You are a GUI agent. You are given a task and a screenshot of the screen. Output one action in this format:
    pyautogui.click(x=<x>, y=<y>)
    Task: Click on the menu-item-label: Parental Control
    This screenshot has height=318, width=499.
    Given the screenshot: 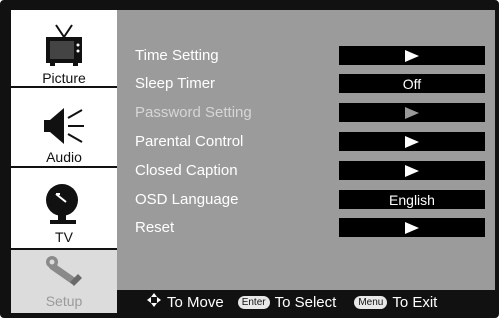 What is the action you would take?
    pyautogui.click(x=189, y=141)
    